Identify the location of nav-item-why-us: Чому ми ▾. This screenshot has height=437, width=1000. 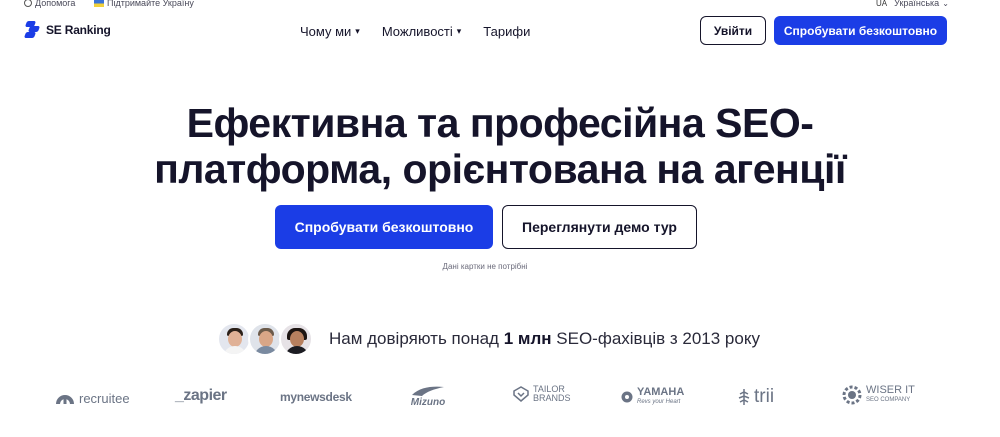
(330, 31).